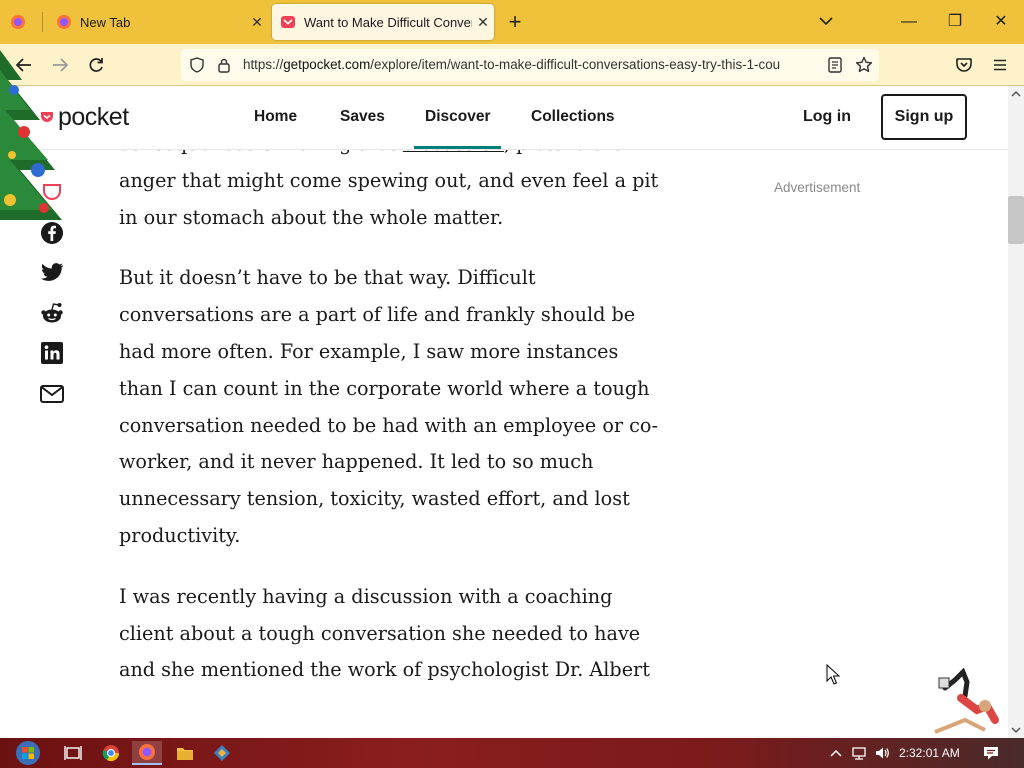 Image resolution: width=1024 pixels, height=768 pixels. I want to click on start-button, so click(28, 753).